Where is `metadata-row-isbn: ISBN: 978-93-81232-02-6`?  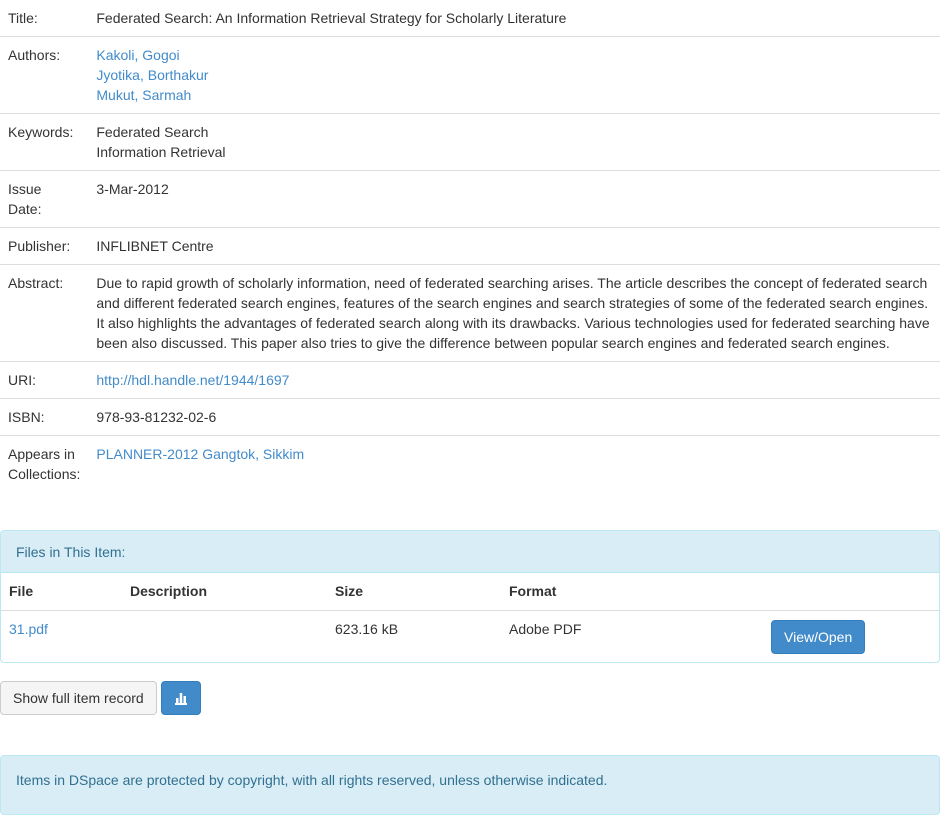
metadata-row-isbn: ISBN: 978-93-81232-02-6 is located at coordinates (470, 417).